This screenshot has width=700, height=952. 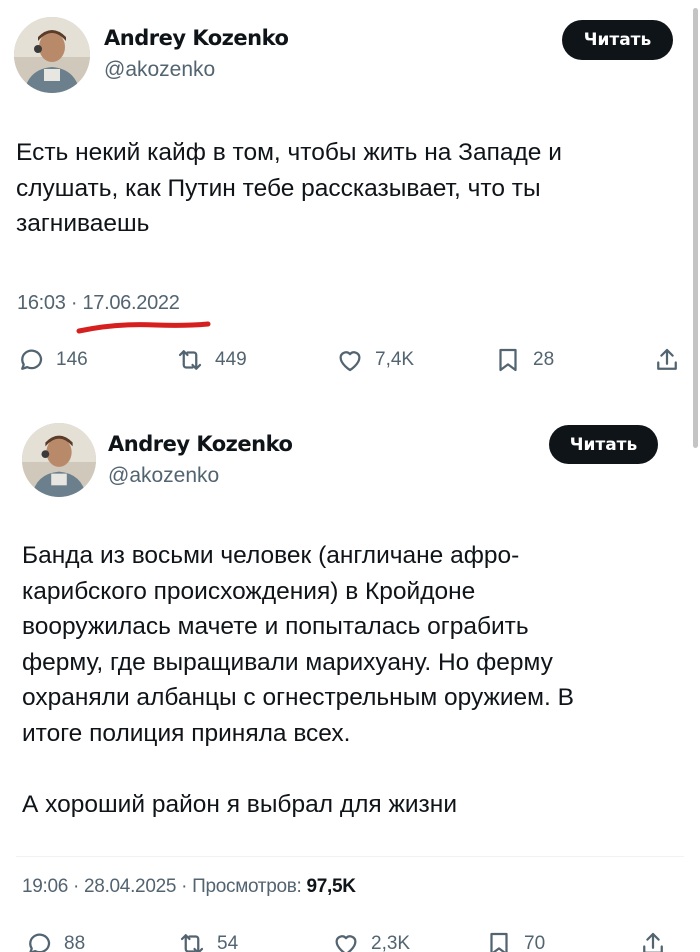 I want to click on reply-button: 88, so click(x=54, y=938).